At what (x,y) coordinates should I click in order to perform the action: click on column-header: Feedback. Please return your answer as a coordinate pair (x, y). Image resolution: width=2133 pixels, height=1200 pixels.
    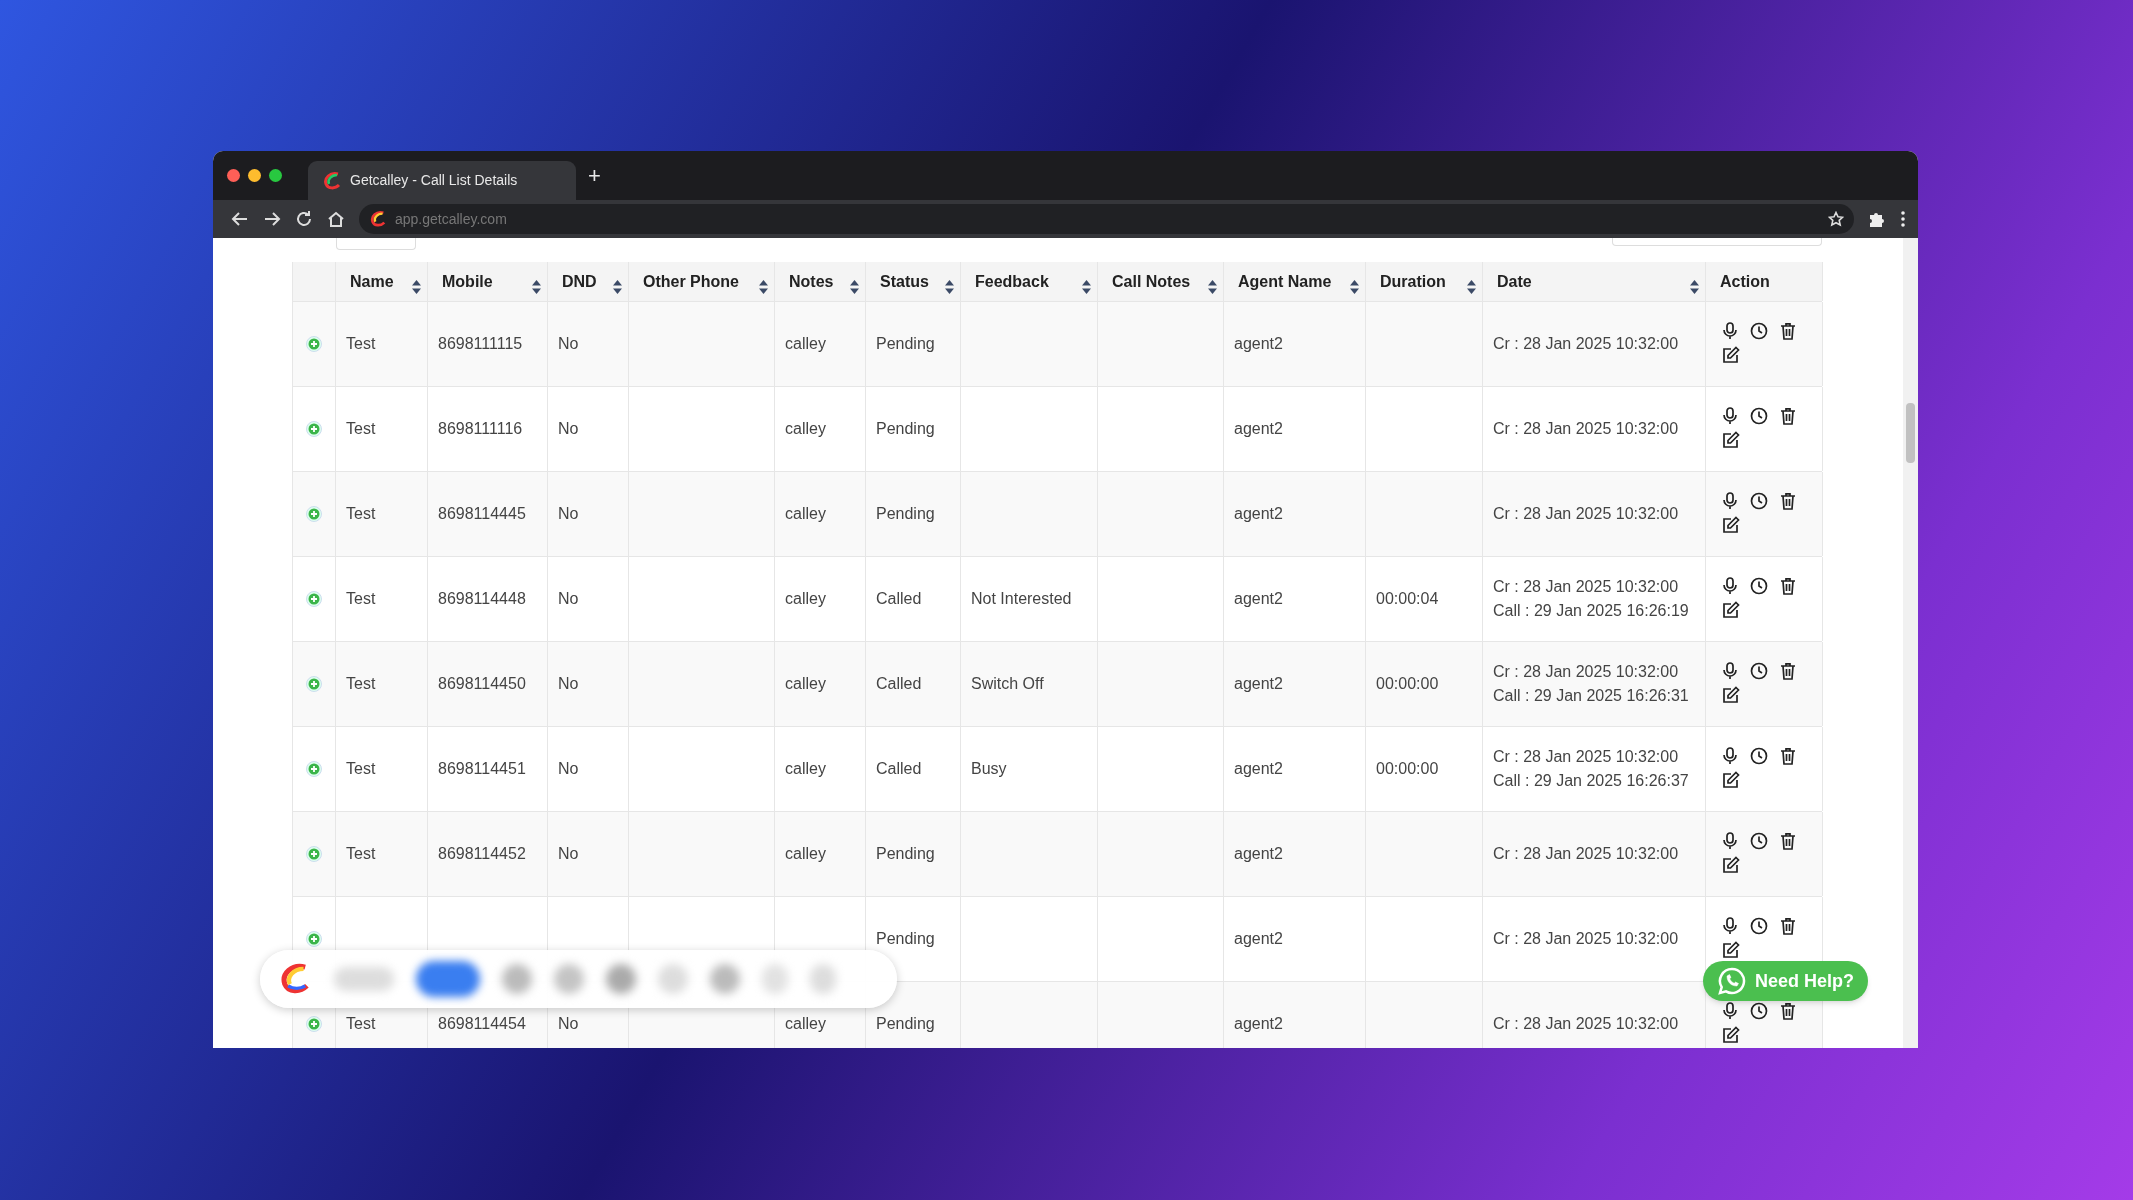
    Looking at the image, I should click on (1012, 281).